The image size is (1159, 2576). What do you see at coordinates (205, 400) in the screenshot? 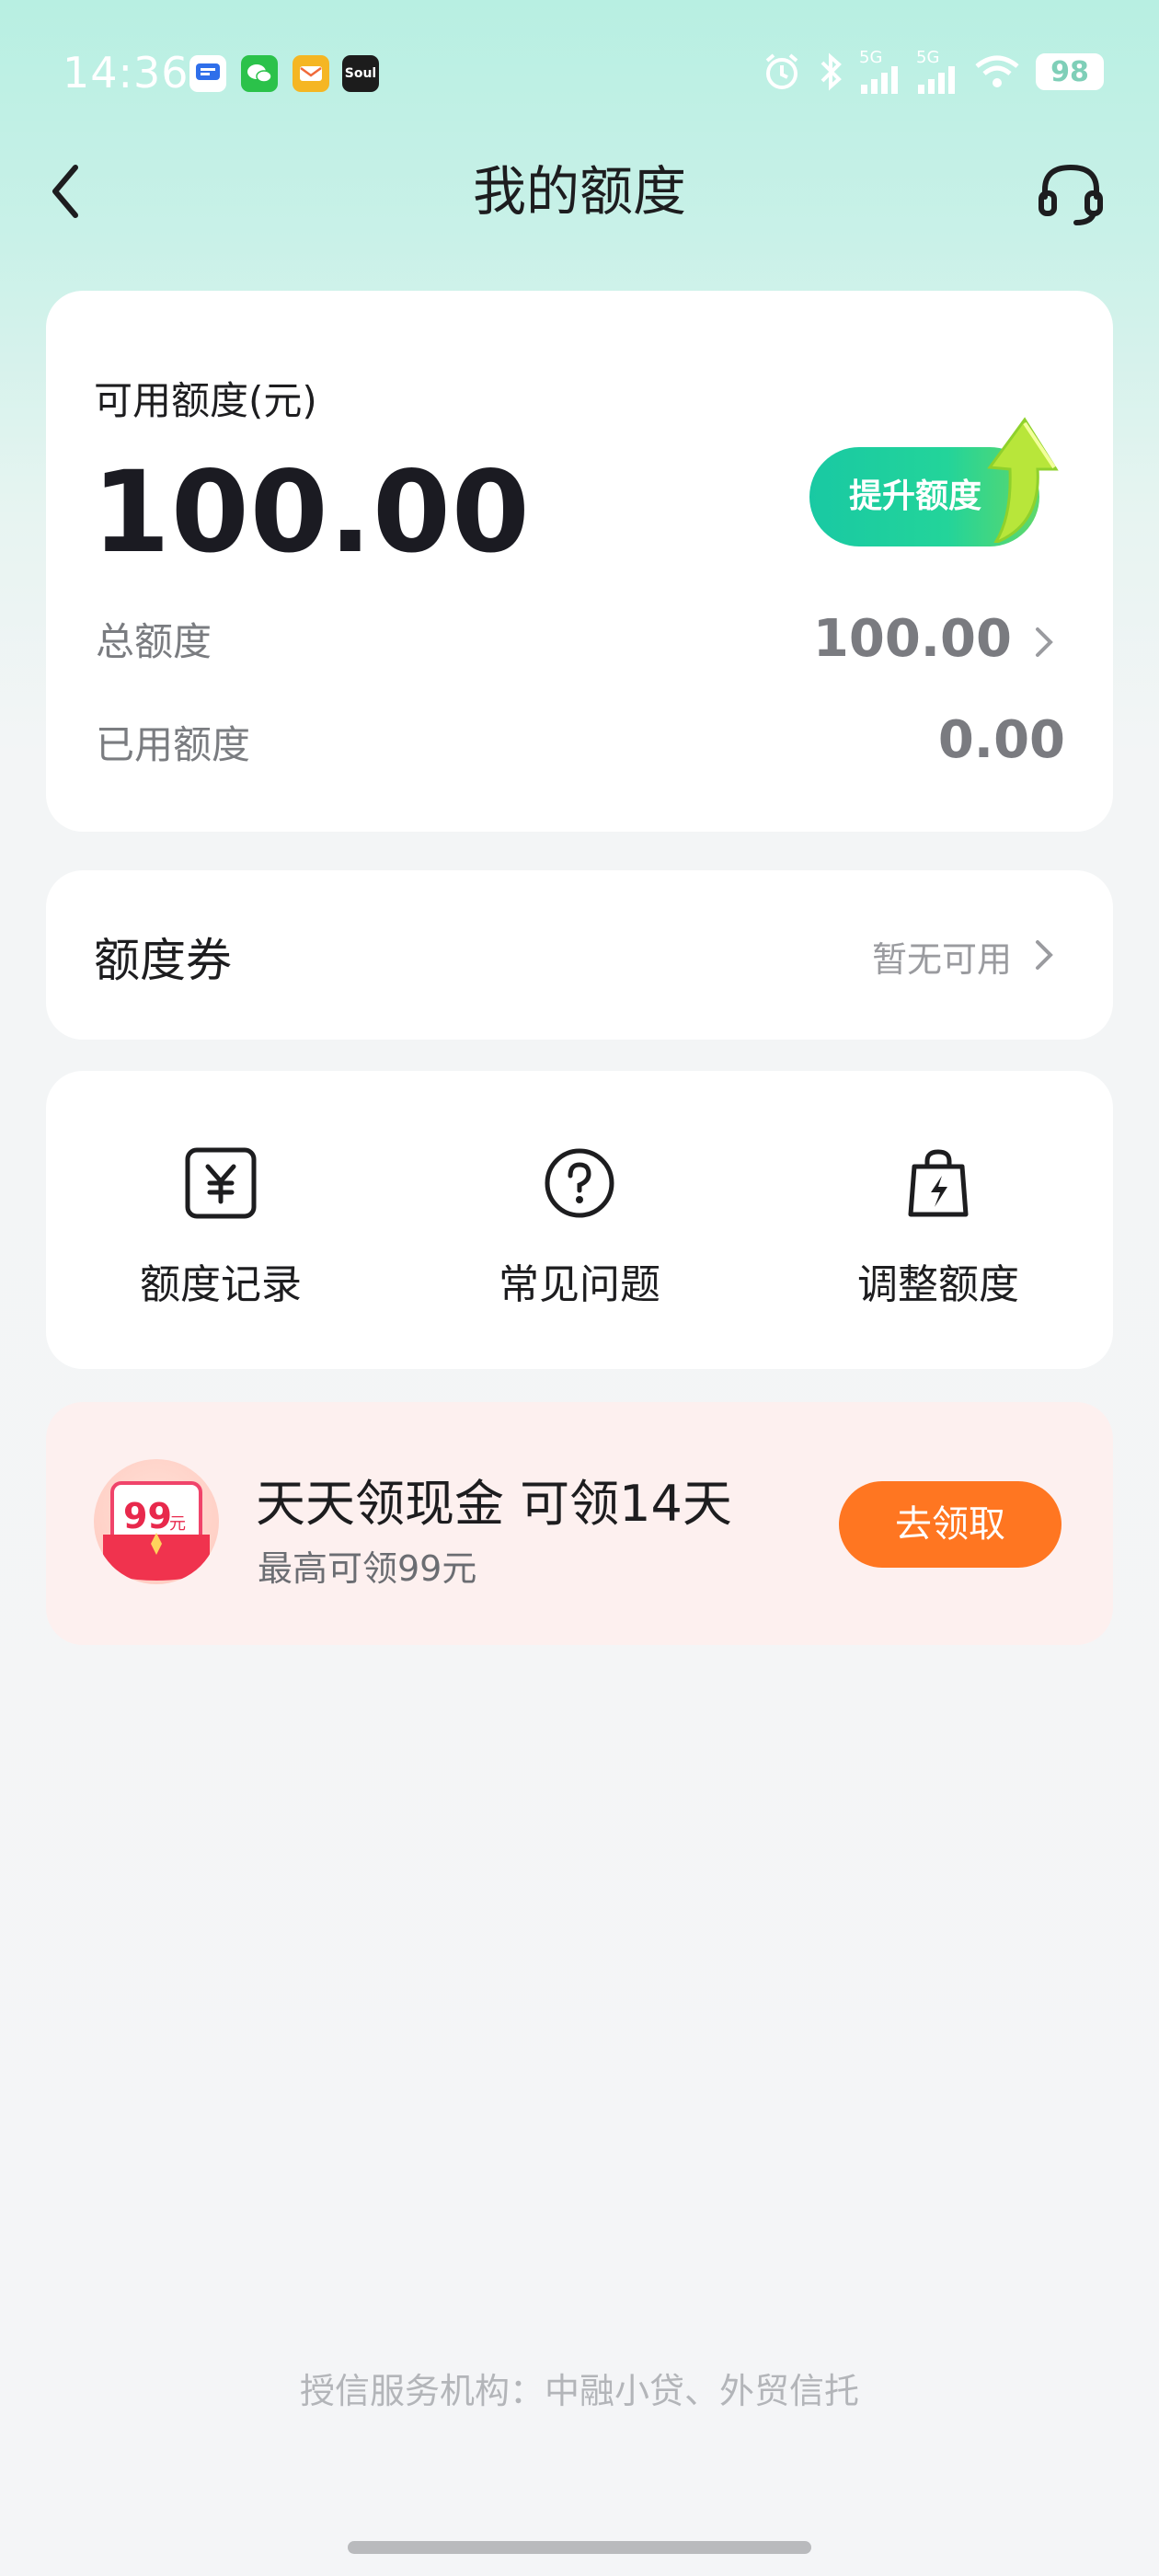
I see `available-quota-label: 可用额度(元)` at bounding box center [205, 400].